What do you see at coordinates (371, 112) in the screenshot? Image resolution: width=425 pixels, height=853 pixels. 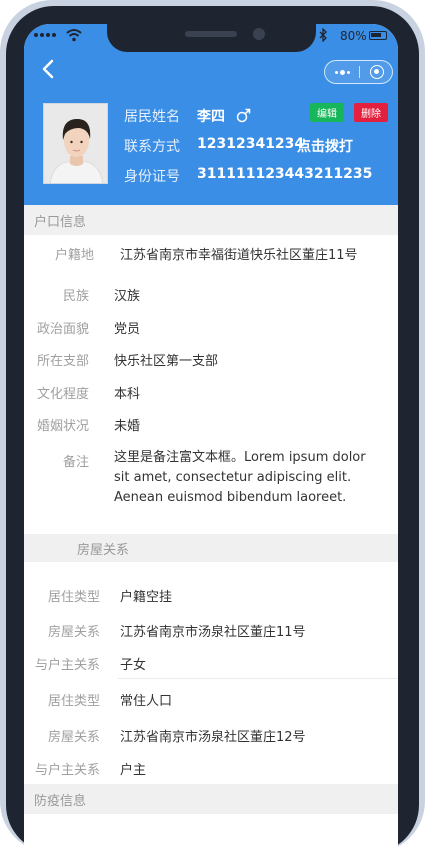 I see `delete-button: 删除` at bounding box center [371, 112].